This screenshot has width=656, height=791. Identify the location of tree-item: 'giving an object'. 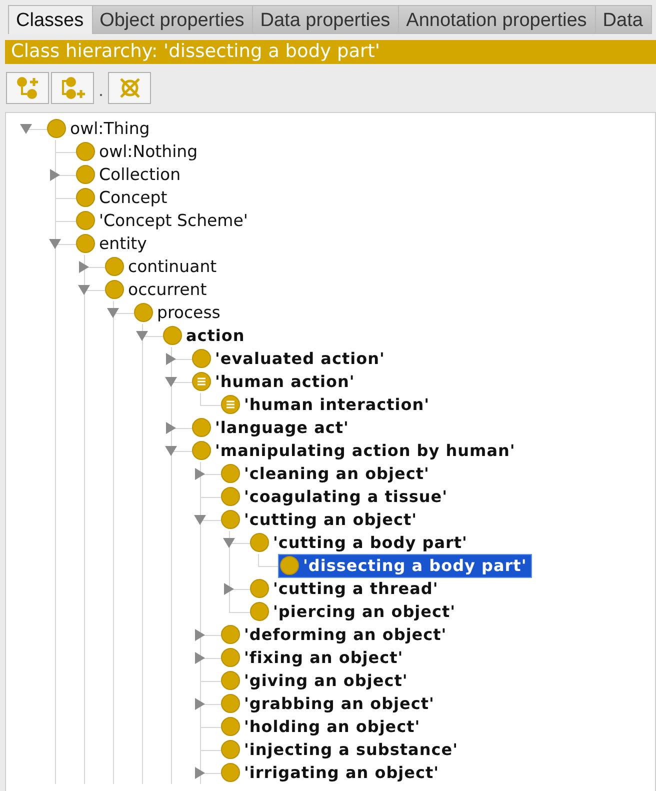
(316, 681).